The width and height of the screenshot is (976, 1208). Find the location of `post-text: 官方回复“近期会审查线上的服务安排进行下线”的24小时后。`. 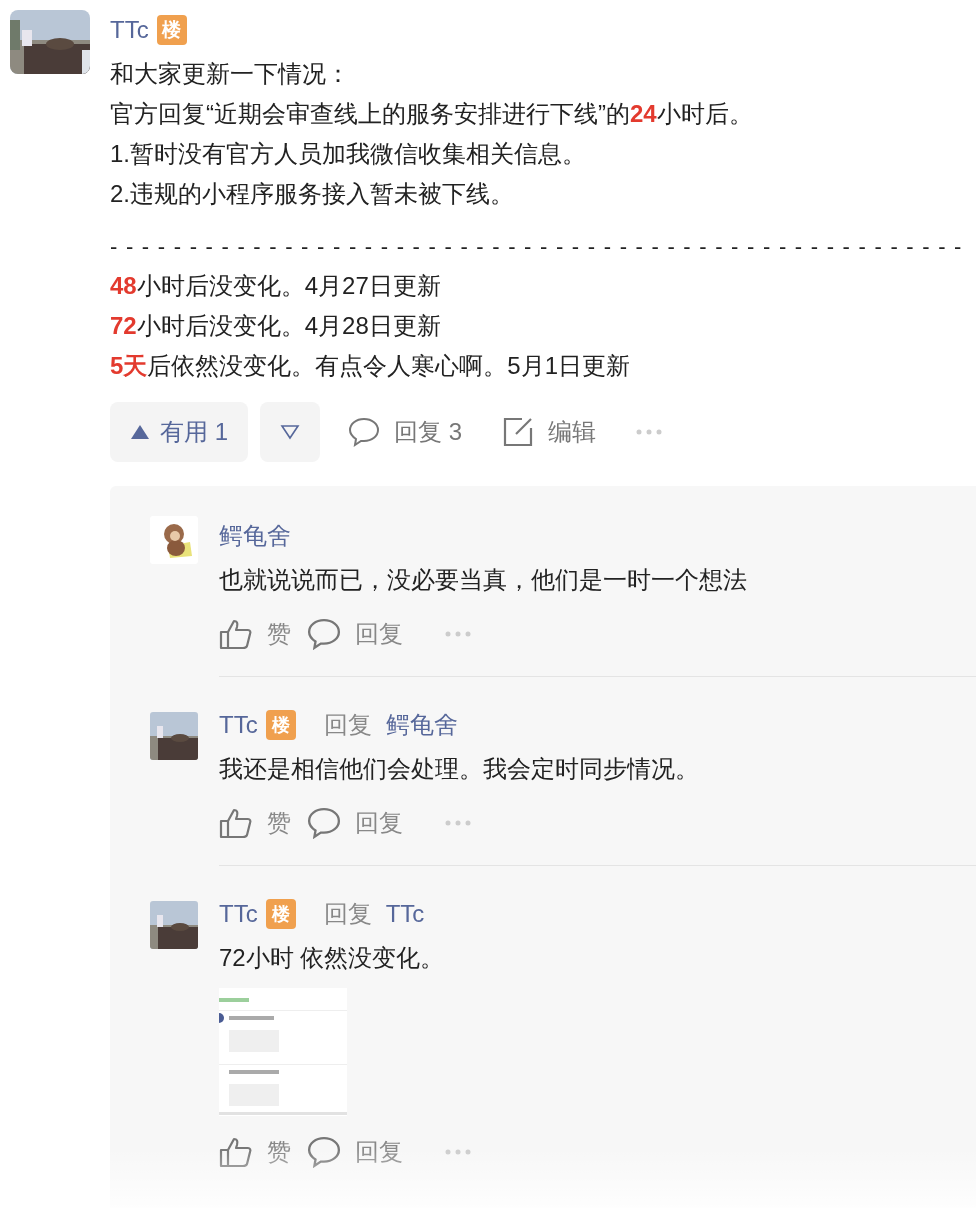

post-text: 官方回复“近期会审查线上的服务安排进行下线”的24小时后。 is located at coordinates (432, 114).